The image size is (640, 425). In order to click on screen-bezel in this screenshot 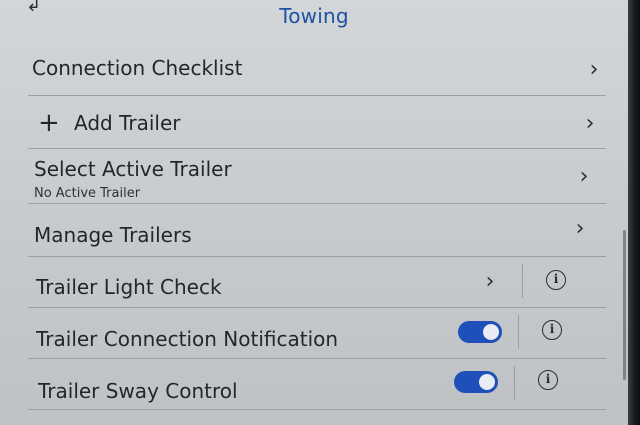, I will do `click(634, 212)`.